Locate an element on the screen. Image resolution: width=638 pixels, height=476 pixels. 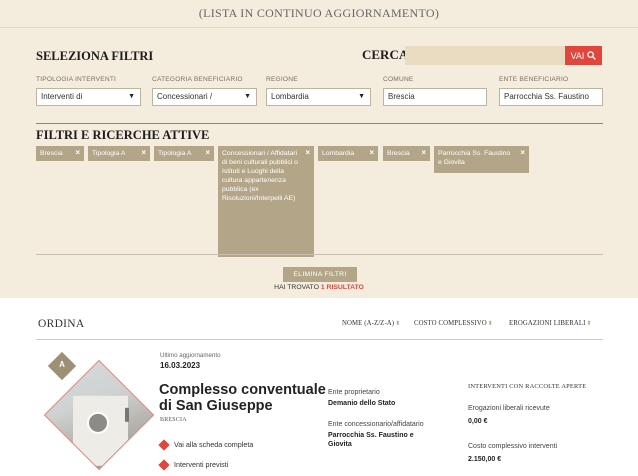
sort-title: ORDINA is located at coordinates (61, 324).